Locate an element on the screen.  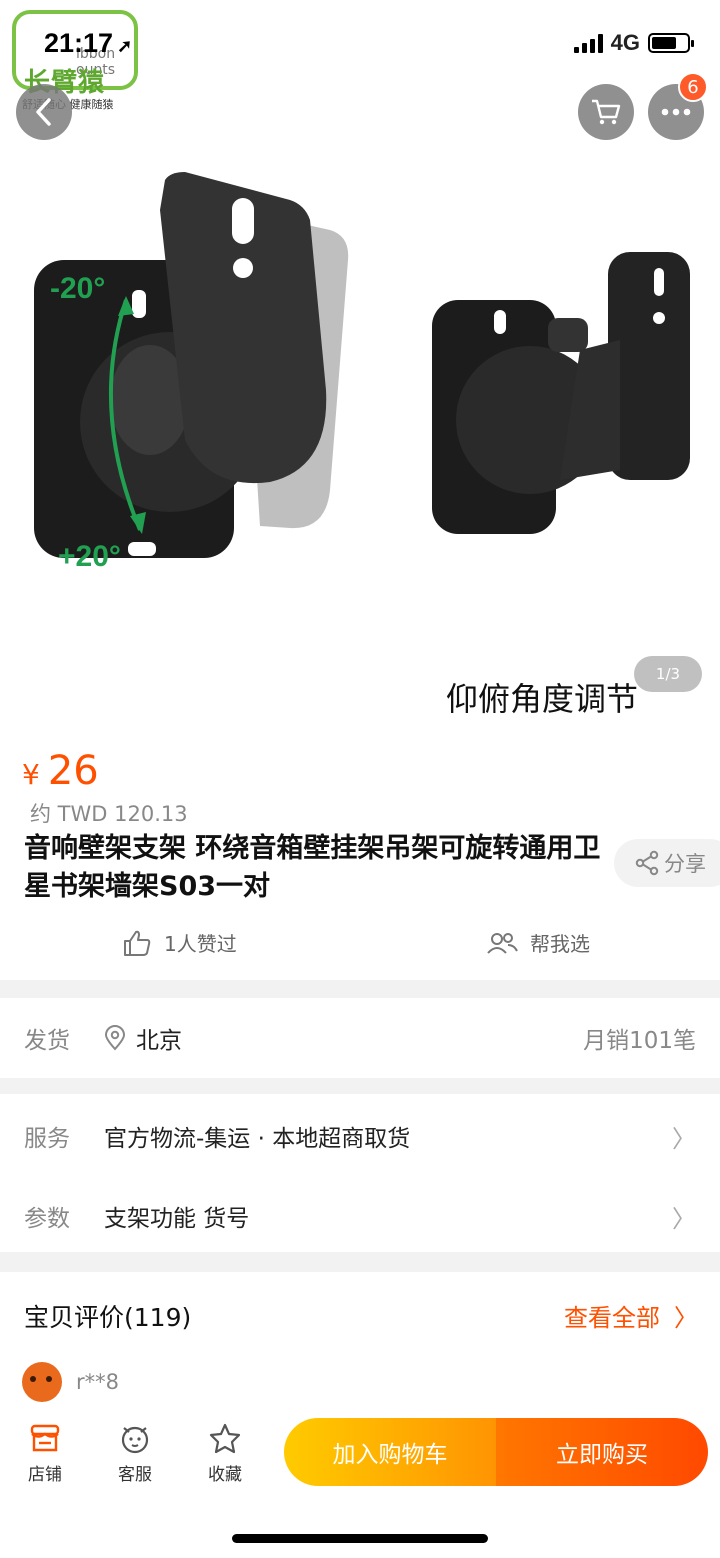
add-to-cart-button: 加入购物车 is located at coordinates (390, 1452).